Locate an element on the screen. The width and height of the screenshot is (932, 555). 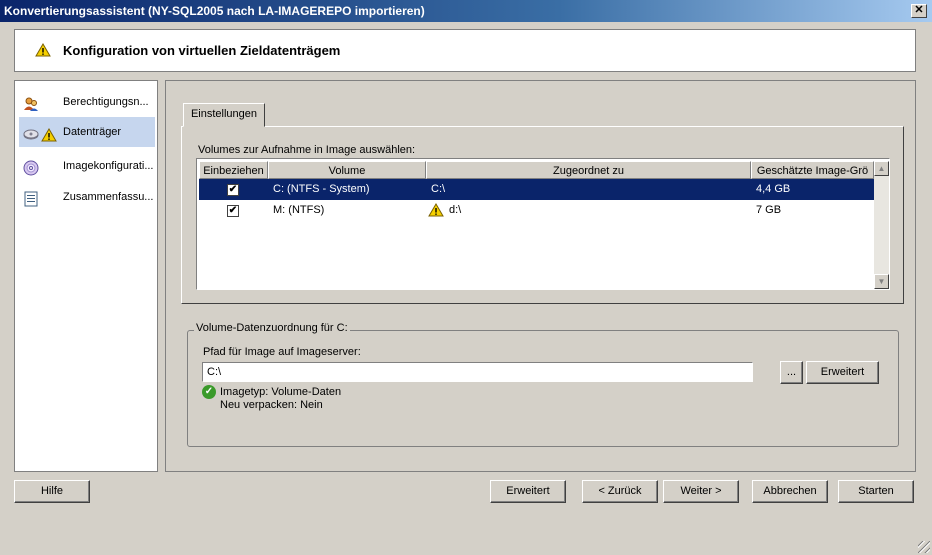
arrow-up-icon: ▲ is located at coordinates (881, 168).